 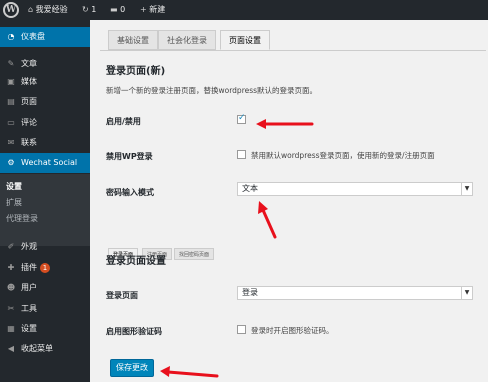 What do you see at coordinates (165, 371) in the screenshot?
I see `arrowhead-save` at bounding box center [165, 371].